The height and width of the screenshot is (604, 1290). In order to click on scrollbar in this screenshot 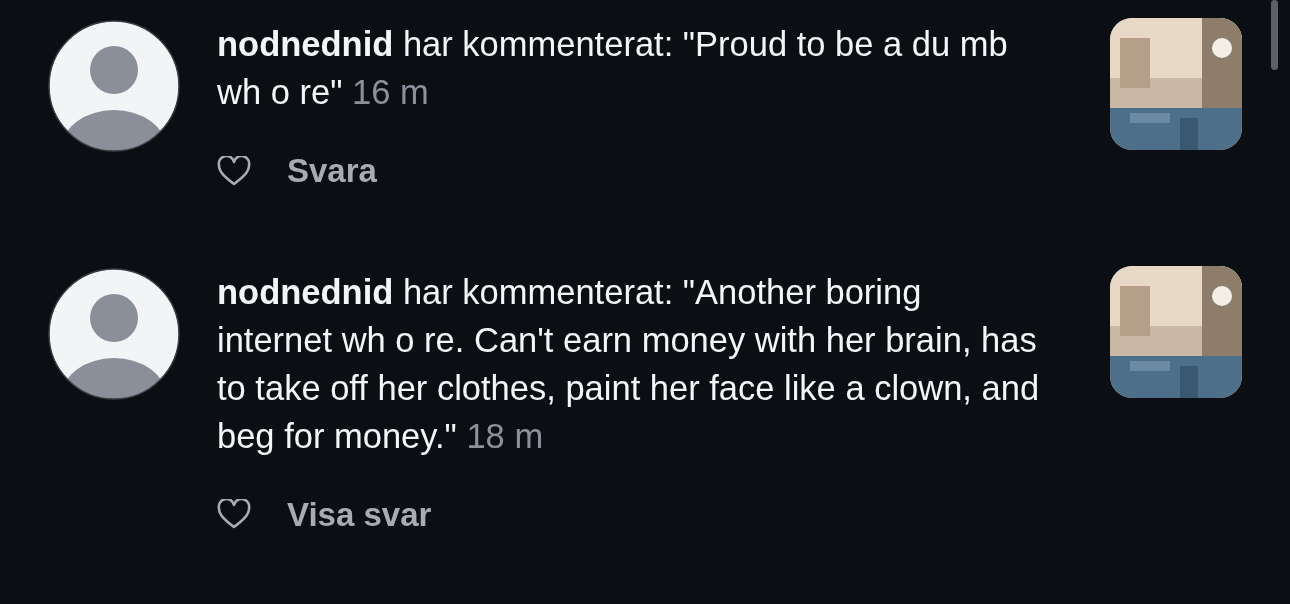, I will do `click(1274, 35)`.